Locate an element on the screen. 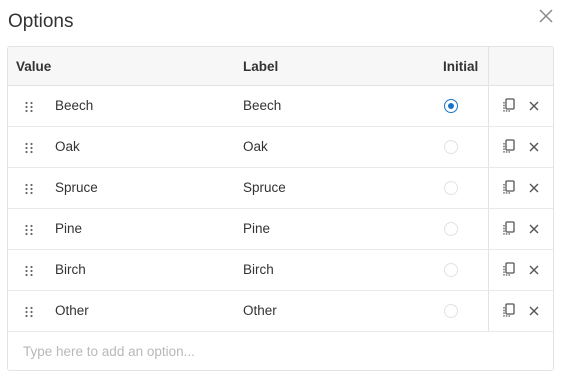 The width and height of the screenshot is (561, 377). header-initial: Initial is located at coordinates (461, 66).